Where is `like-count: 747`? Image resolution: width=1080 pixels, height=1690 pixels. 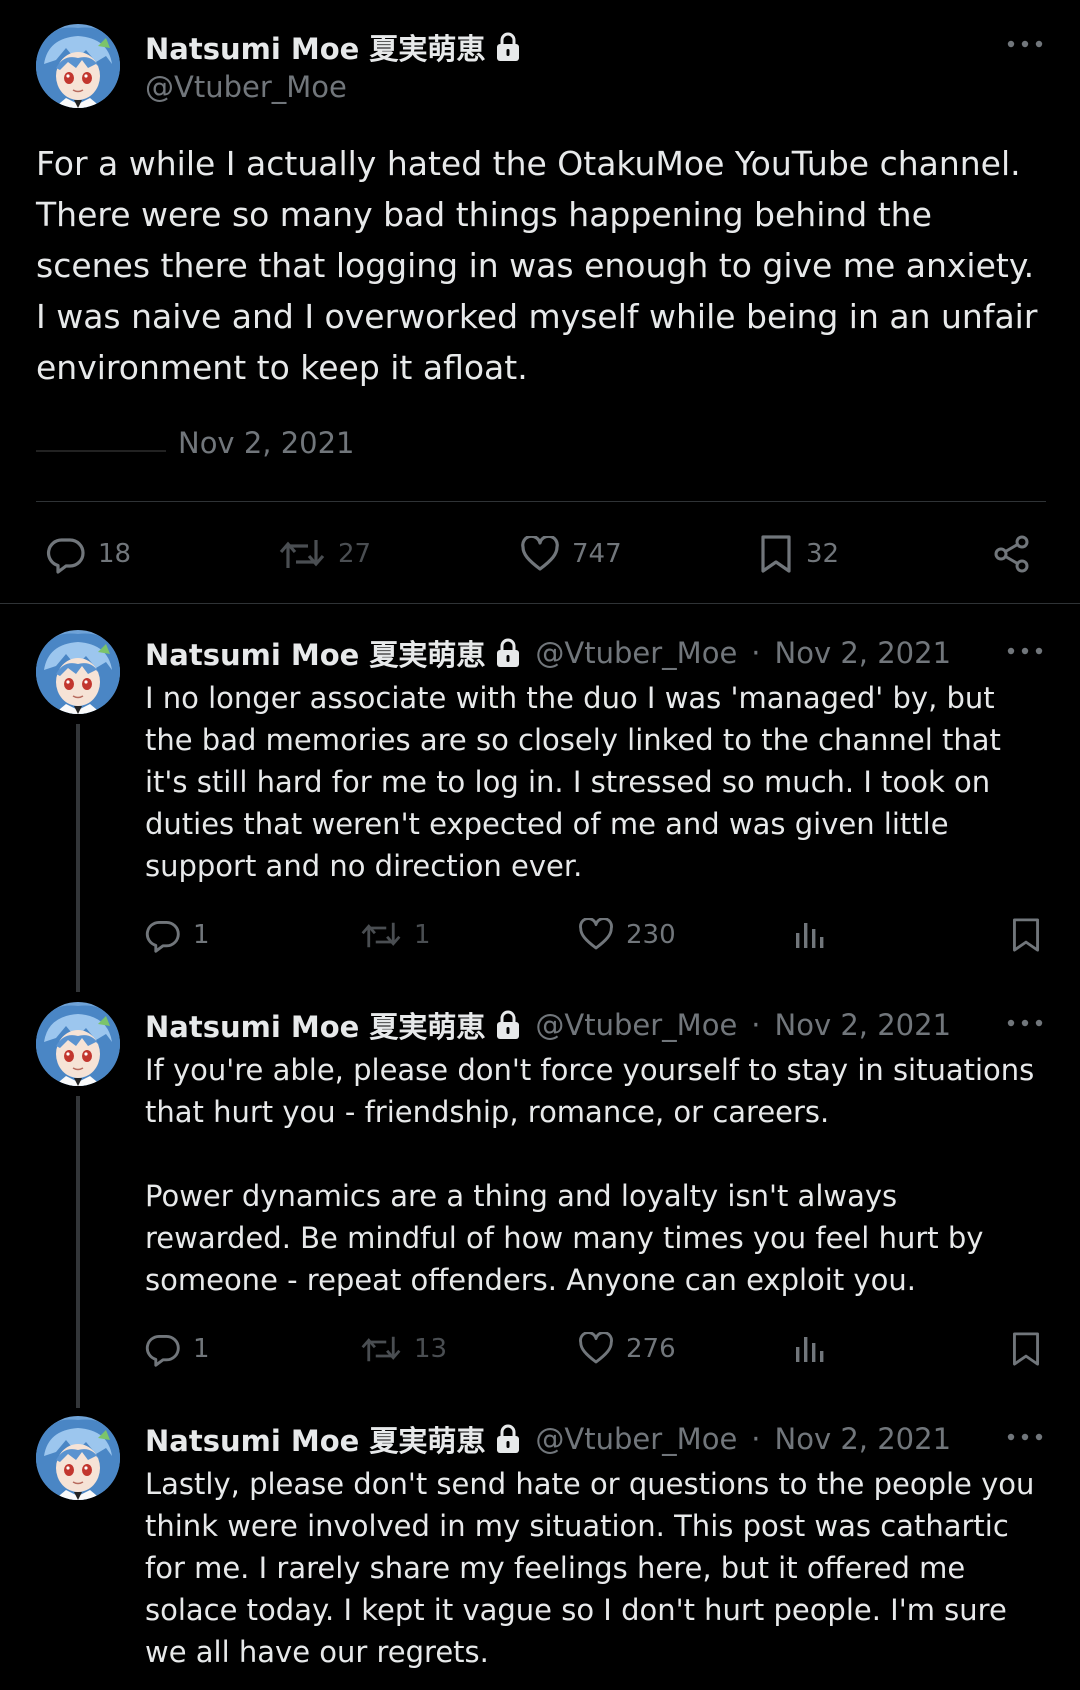
like-count: 747 is located at coordinates (597, 554).